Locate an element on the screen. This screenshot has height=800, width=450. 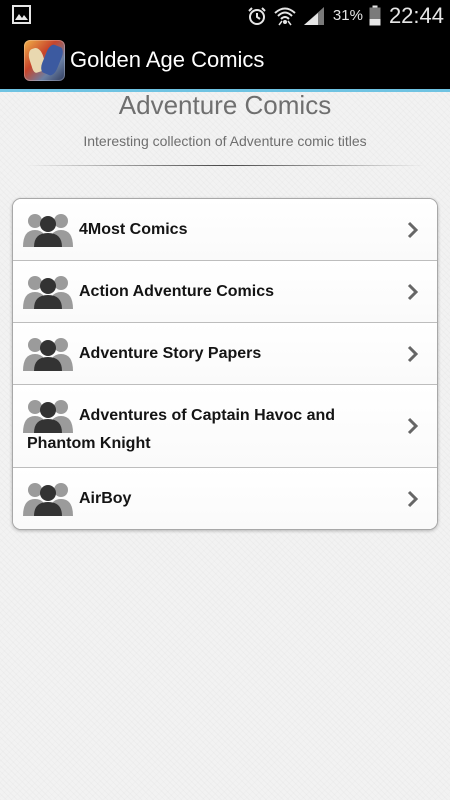
list-item-label: Adventure Story Papers is located at coordinates (170, 353).